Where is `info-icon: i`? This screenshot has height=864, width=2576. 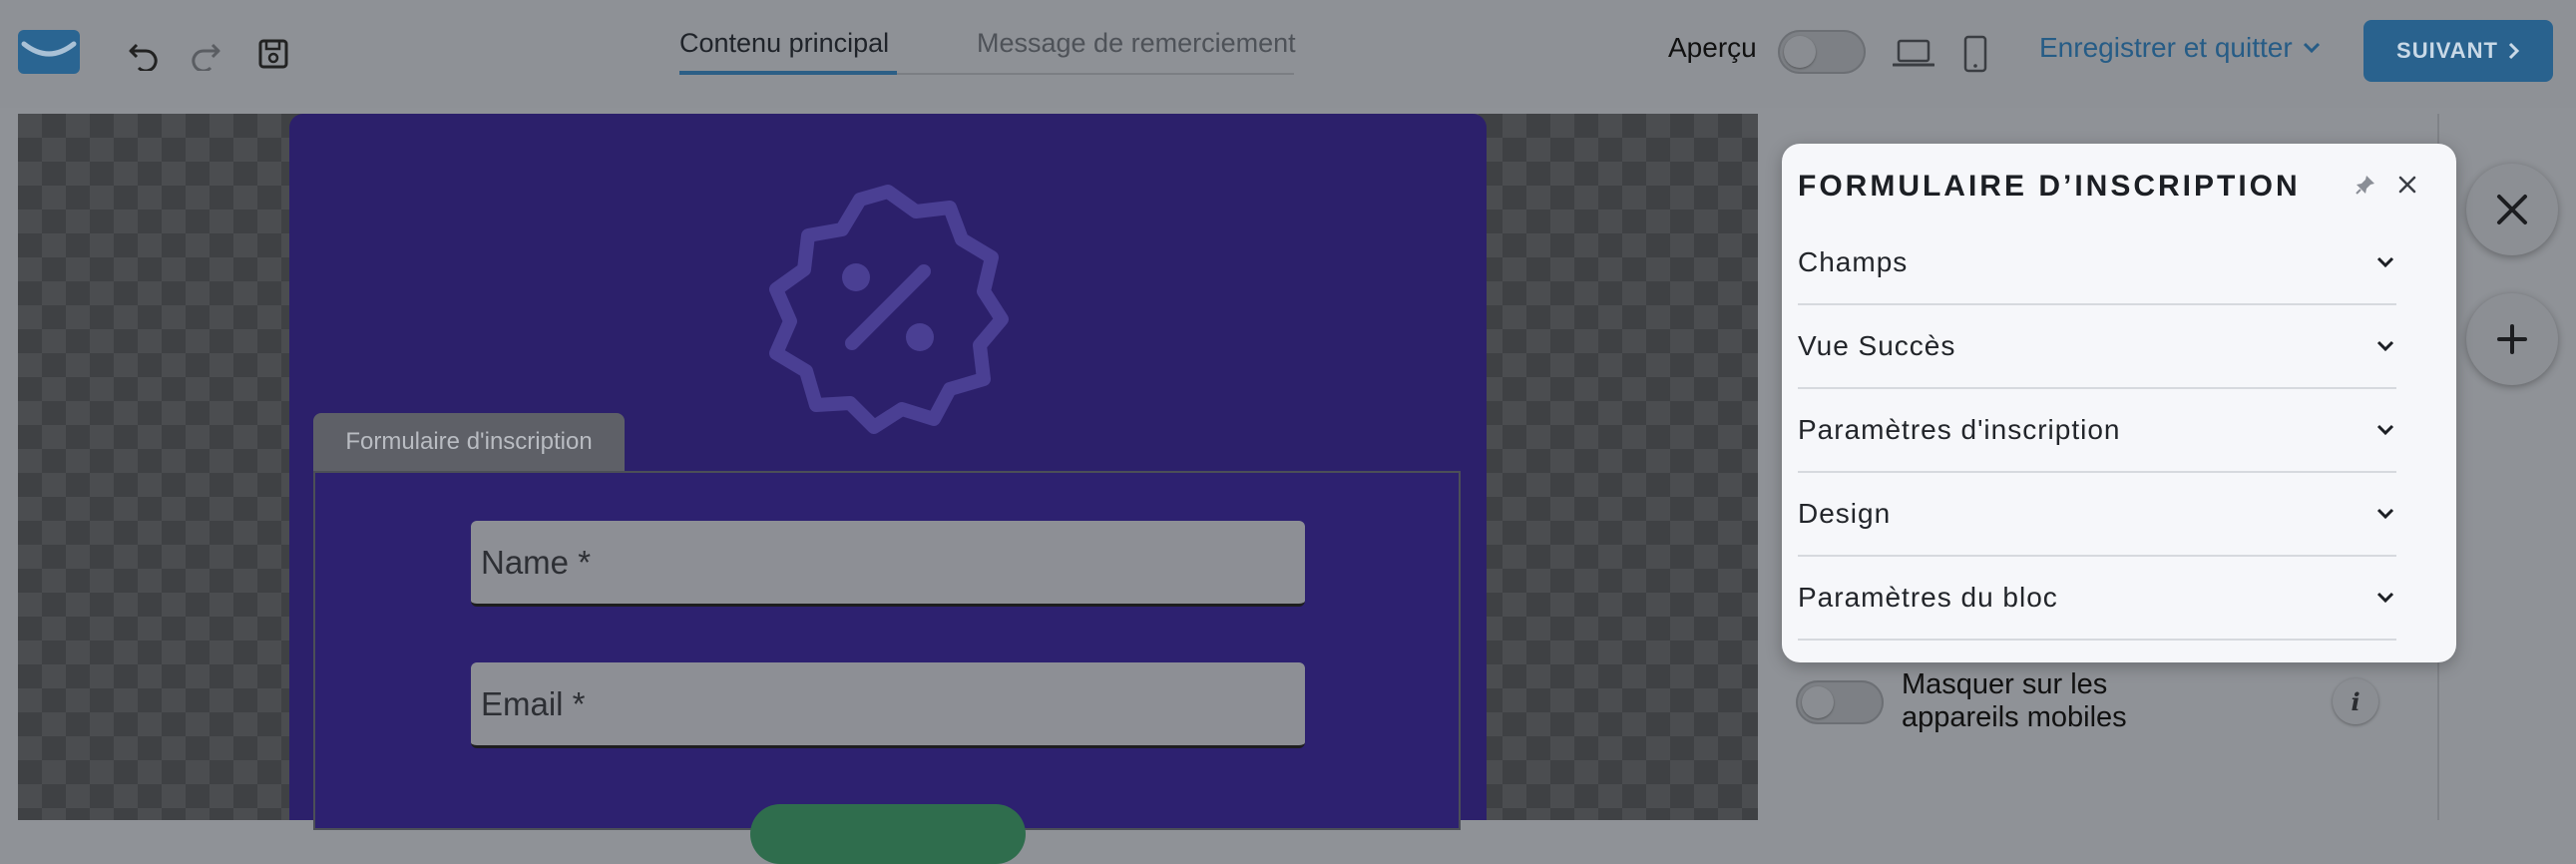 info-icon: i is located at coordinates (2355, 701).